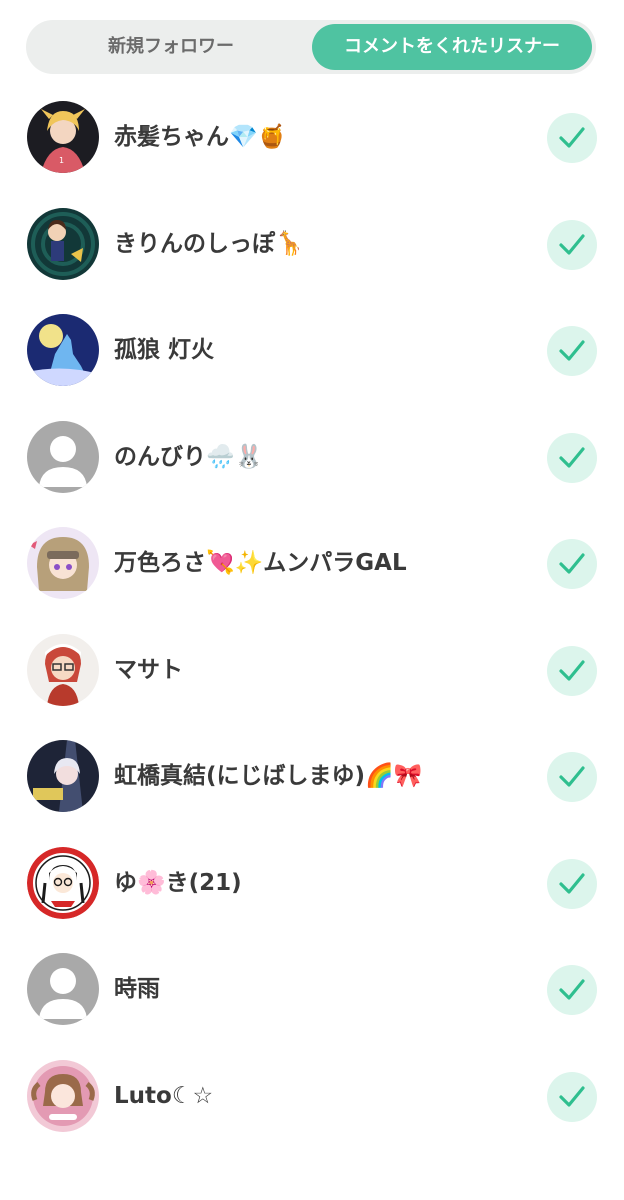 The width and height of the screenshot is (624, 1200). Describe the element at coordinates (209, 243) in the screenshot. I see `listener-name: きりんのしっぽ🦒` at that location.